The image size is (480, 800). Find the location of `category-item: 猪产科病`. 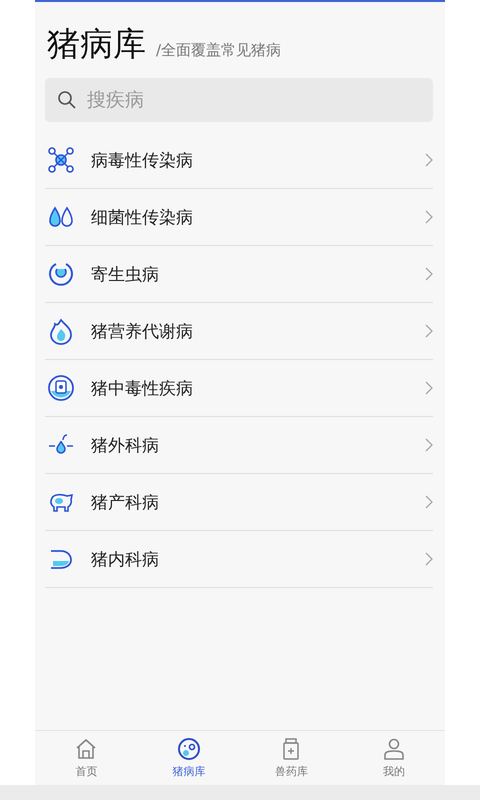

category-item: 猪产科病 is located at coordinates (239, 502).